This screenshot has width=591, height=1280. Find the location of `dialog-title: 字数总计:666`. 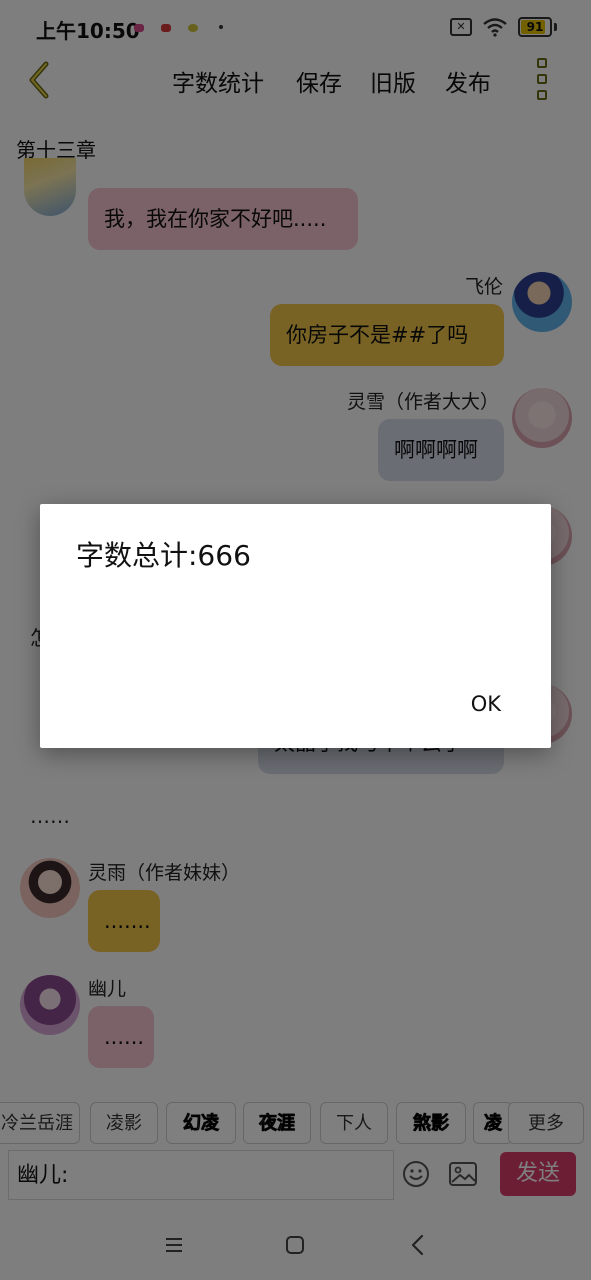

dialog-title: 字数总计:666 is located at coordinates (163, 555).